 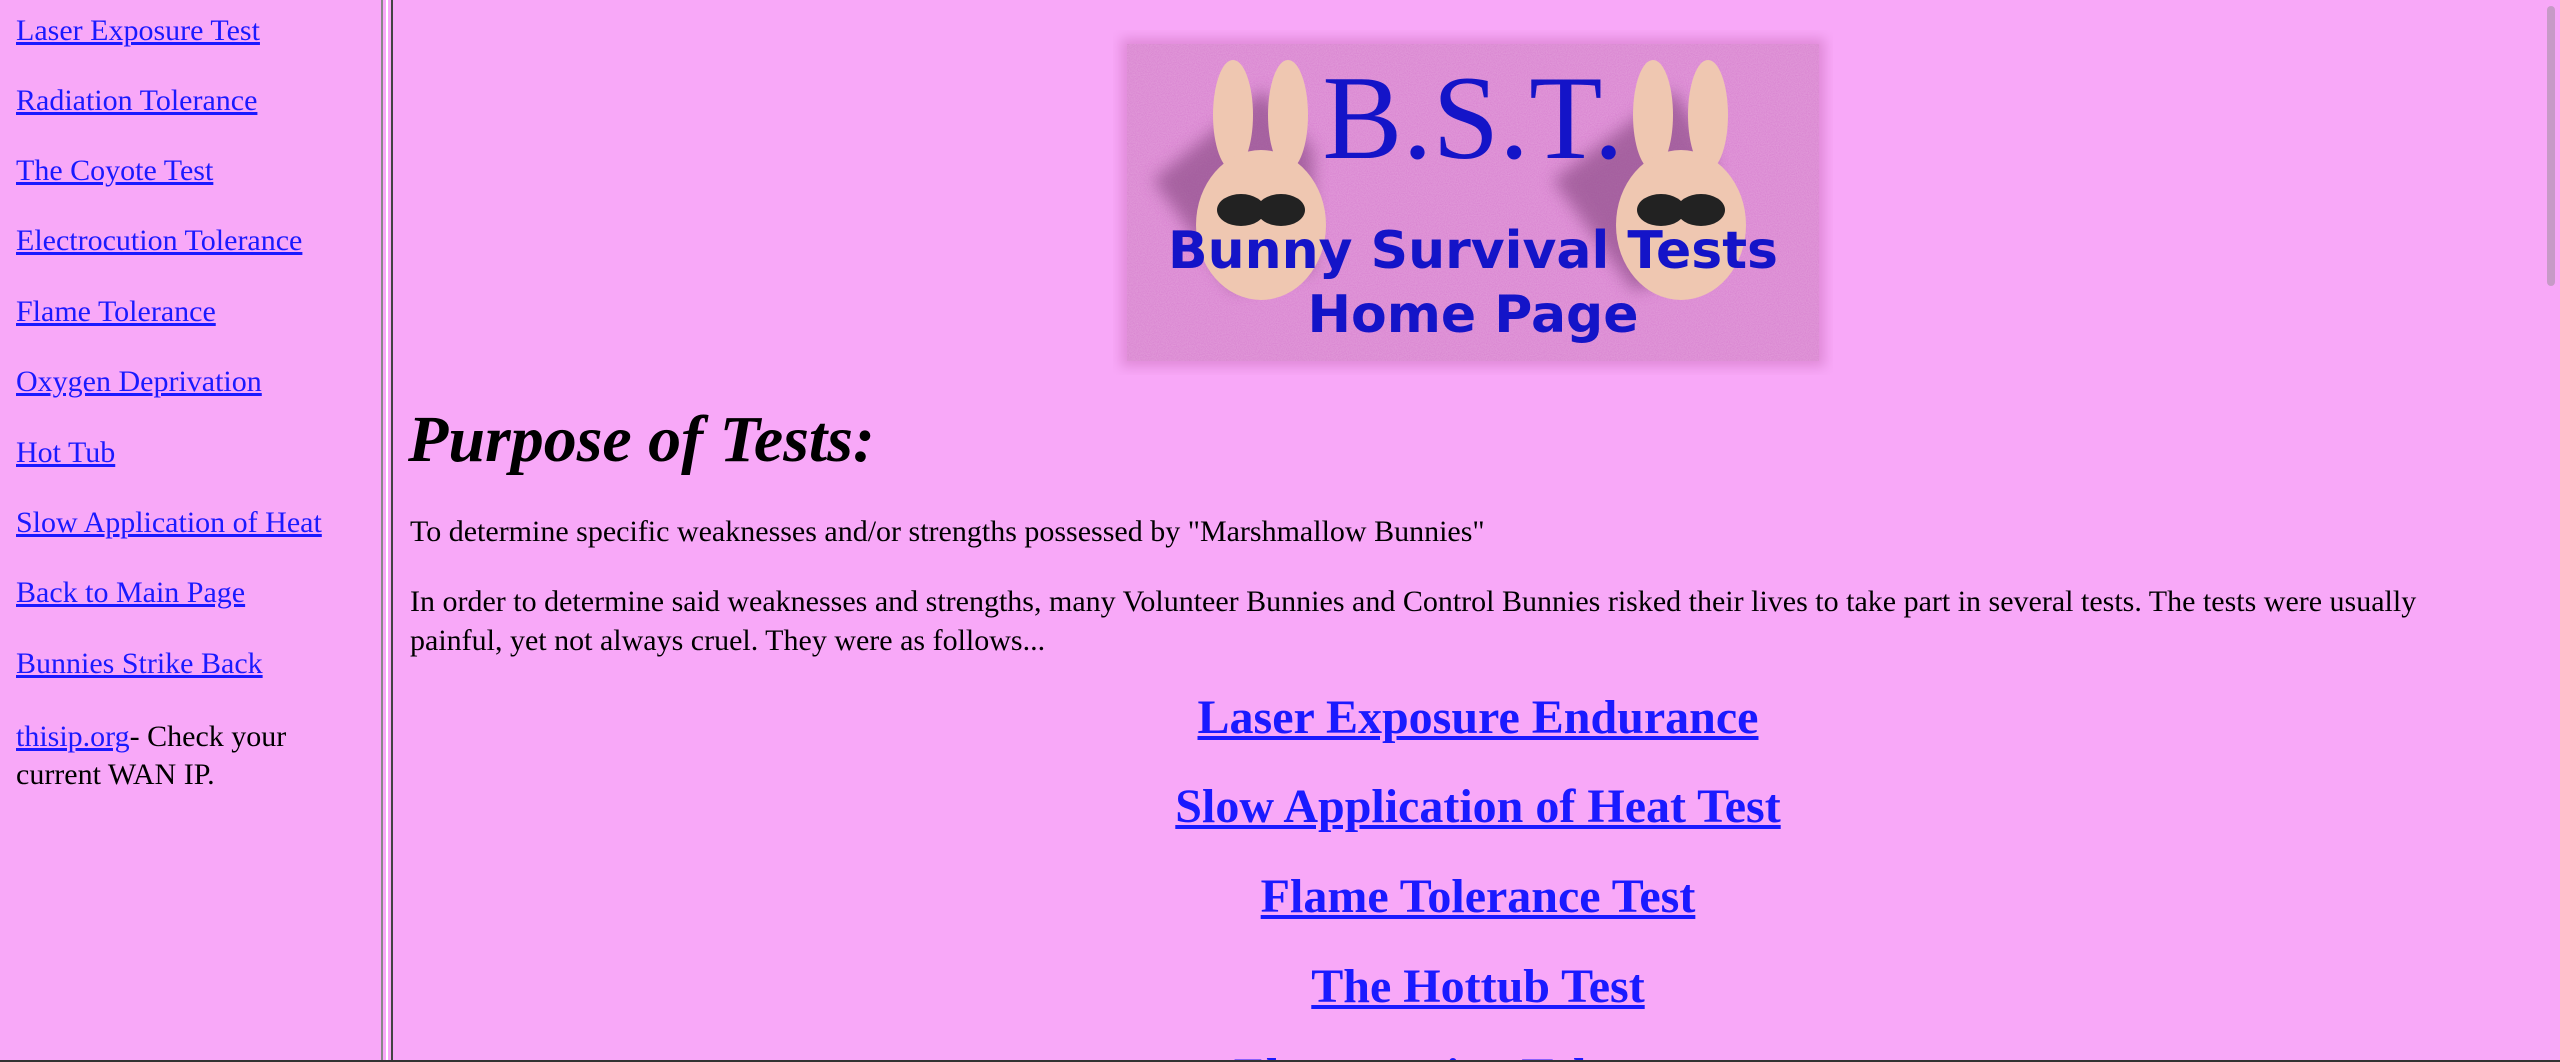 What do you see at coordinates (2551, 146) in the screenshot?
I see `scrollbar-thumb` at bounding box center [2551, 146].